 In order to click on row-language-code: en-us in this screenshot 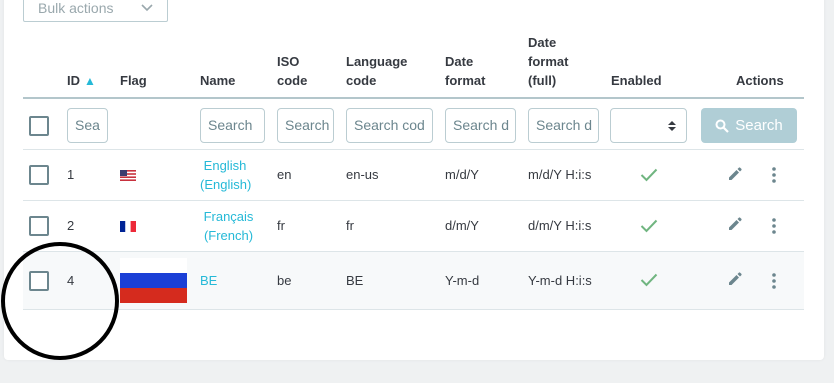, I will do `click(362, 174)`.